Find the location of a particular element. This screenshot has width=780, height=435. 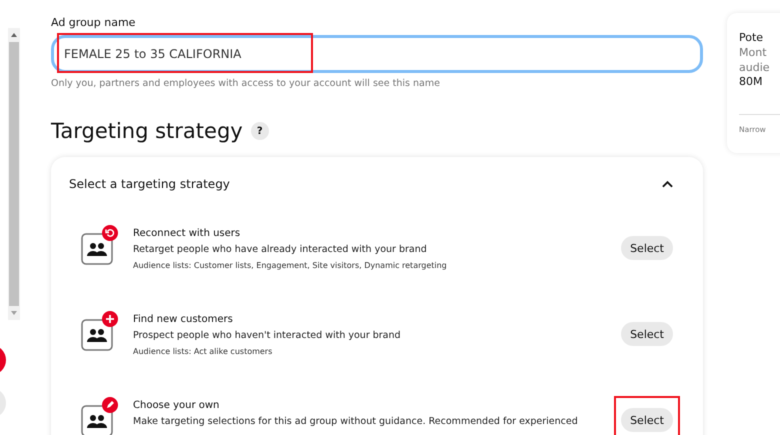

scrollbar is located at coordinates (14, 174).